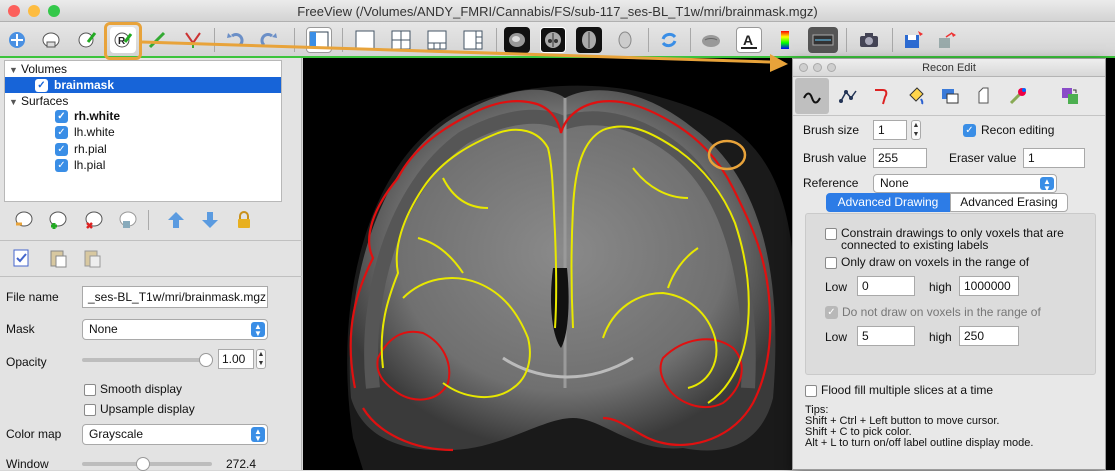 This screenshot has width=1115, height=471. What do you see at coordinates (464, 56) in the screenshot?
I see `callout-arrow` at bounding box center [464, 56].